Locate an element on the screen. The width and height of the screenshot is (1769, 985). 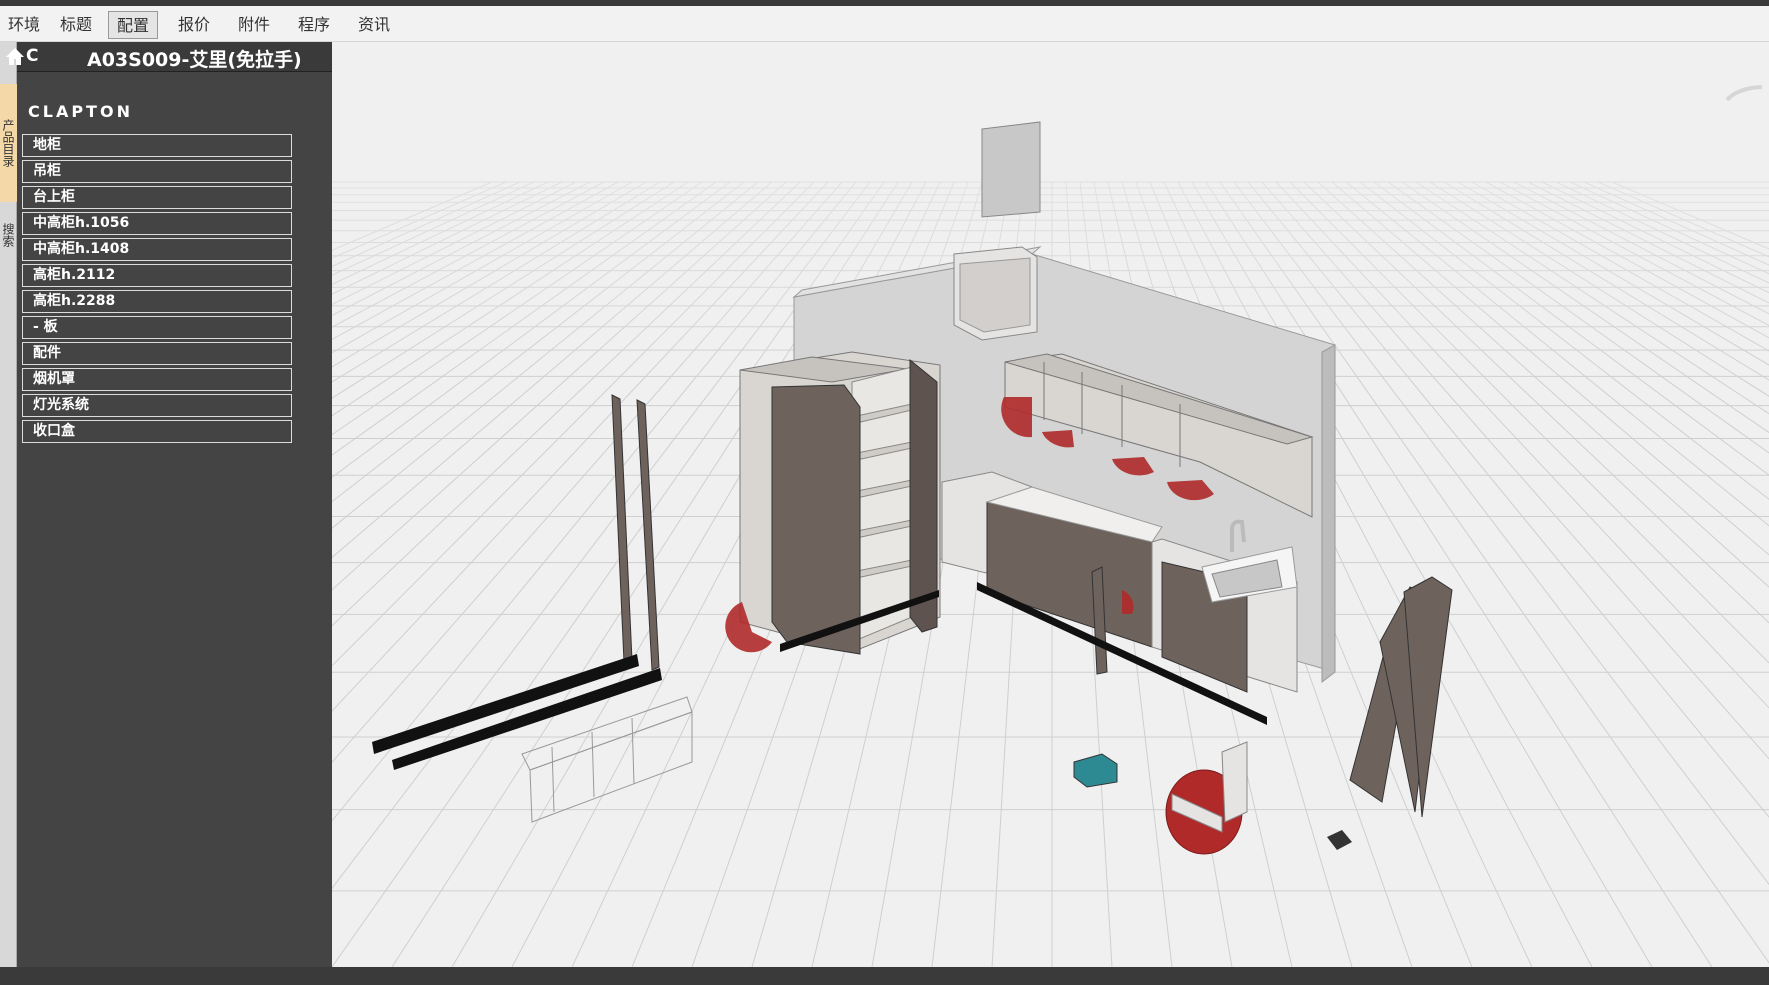
category-item-trim-box: 收口盒 is located at coordinates (157, 431).